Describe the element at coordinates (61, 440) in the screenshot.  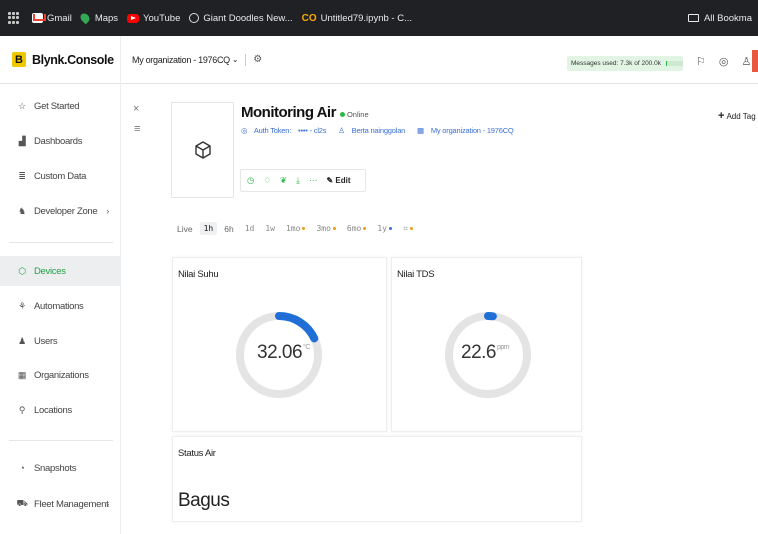
I see `sidebar-divider` at that location.